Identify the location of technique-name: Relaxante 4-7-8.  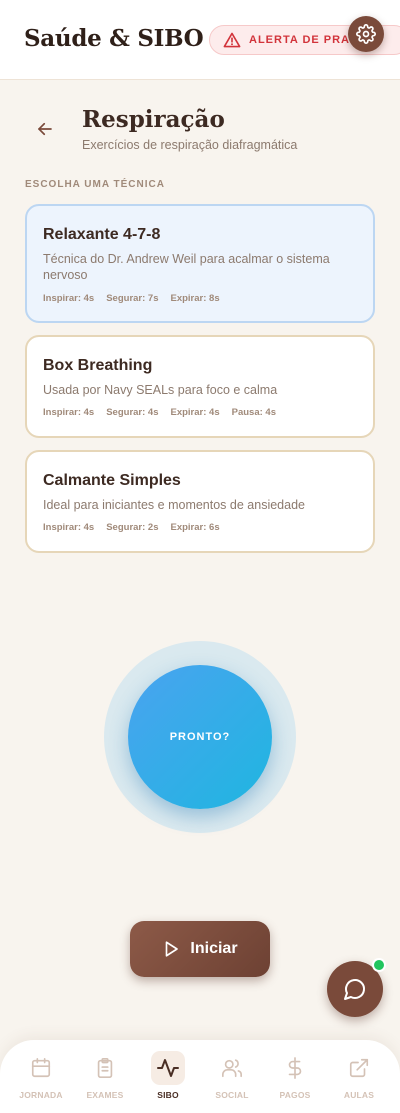
(102, 234).